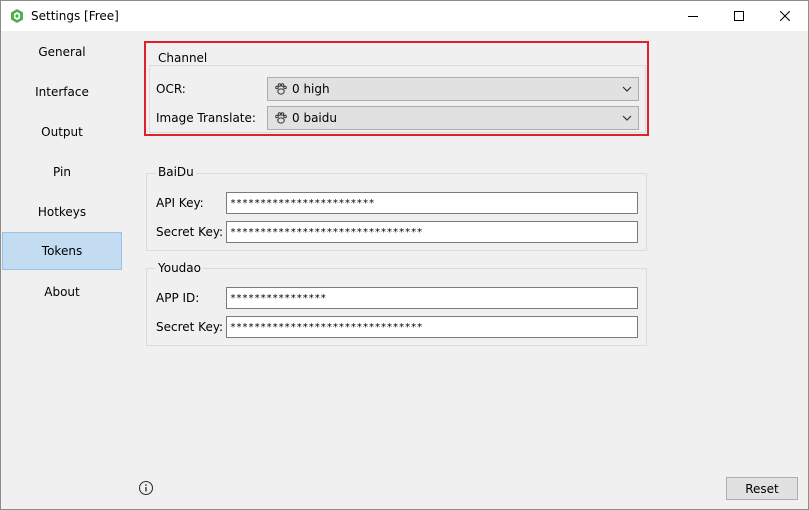 Image resolution: width=809 pixels, height=510 pixels. Describe the element at coordinates (180, 203) in the screenshot. I see `baidu-api-key-label: API Key:` at that location.